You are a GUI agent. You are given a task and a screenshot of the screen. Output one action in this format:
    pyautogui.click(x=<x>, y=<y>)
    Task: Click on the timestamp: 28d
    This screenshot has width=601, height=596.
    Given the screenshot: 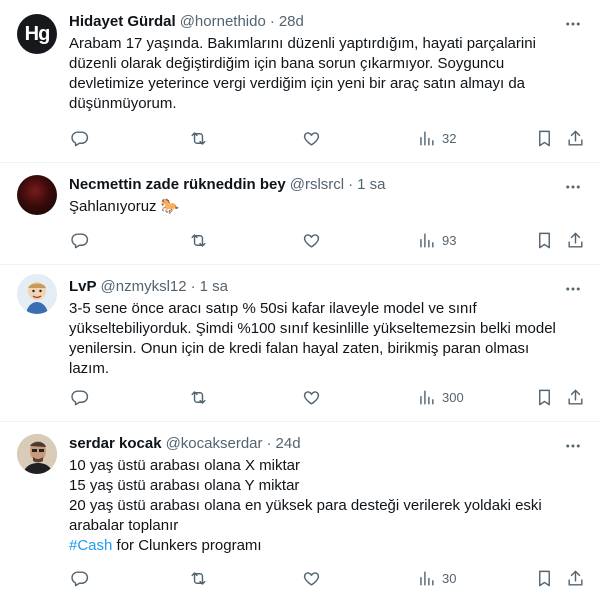 What is the action you would take?
    pyautogui.click(x=291, y=22)
    